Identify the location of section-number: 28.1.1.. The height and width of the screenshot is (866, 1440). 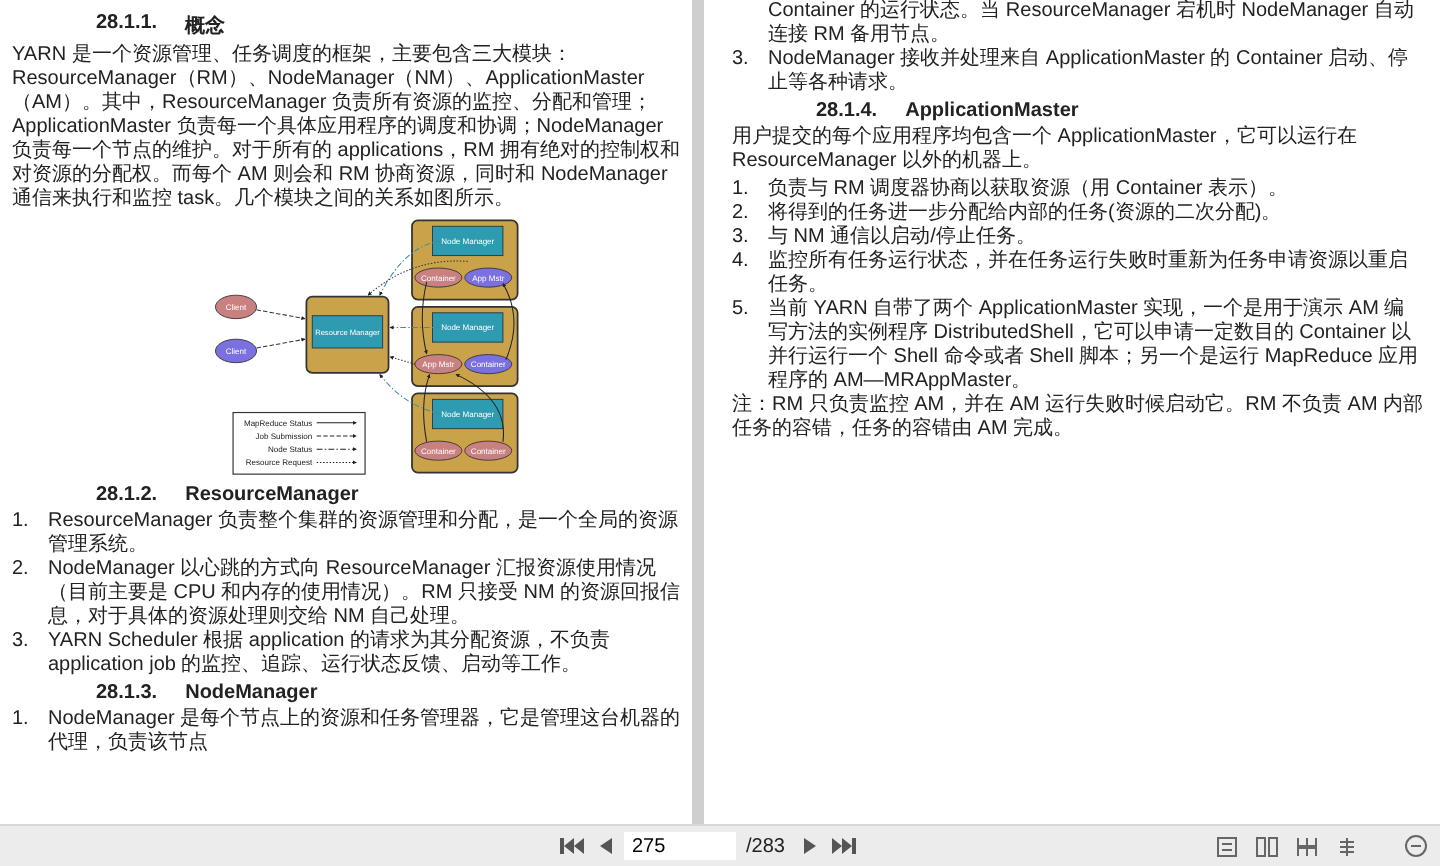
(127, 25).